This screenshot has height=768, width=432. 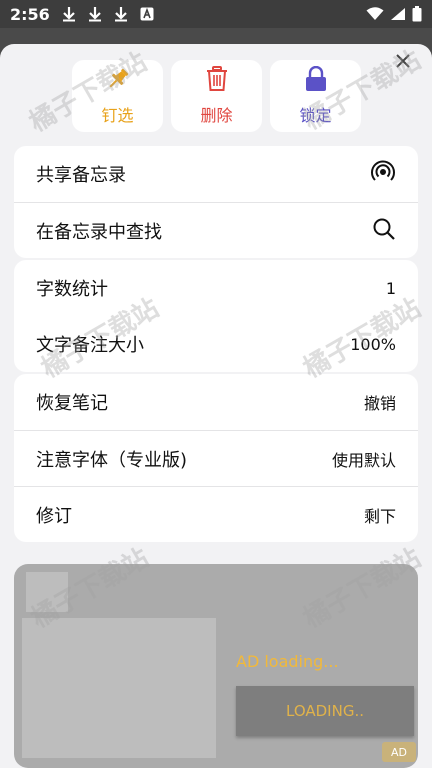 What do you see at coordinates (399, 752) in the screenshot?
I see `ad-badge: AD` at bounding box center [399, 752].